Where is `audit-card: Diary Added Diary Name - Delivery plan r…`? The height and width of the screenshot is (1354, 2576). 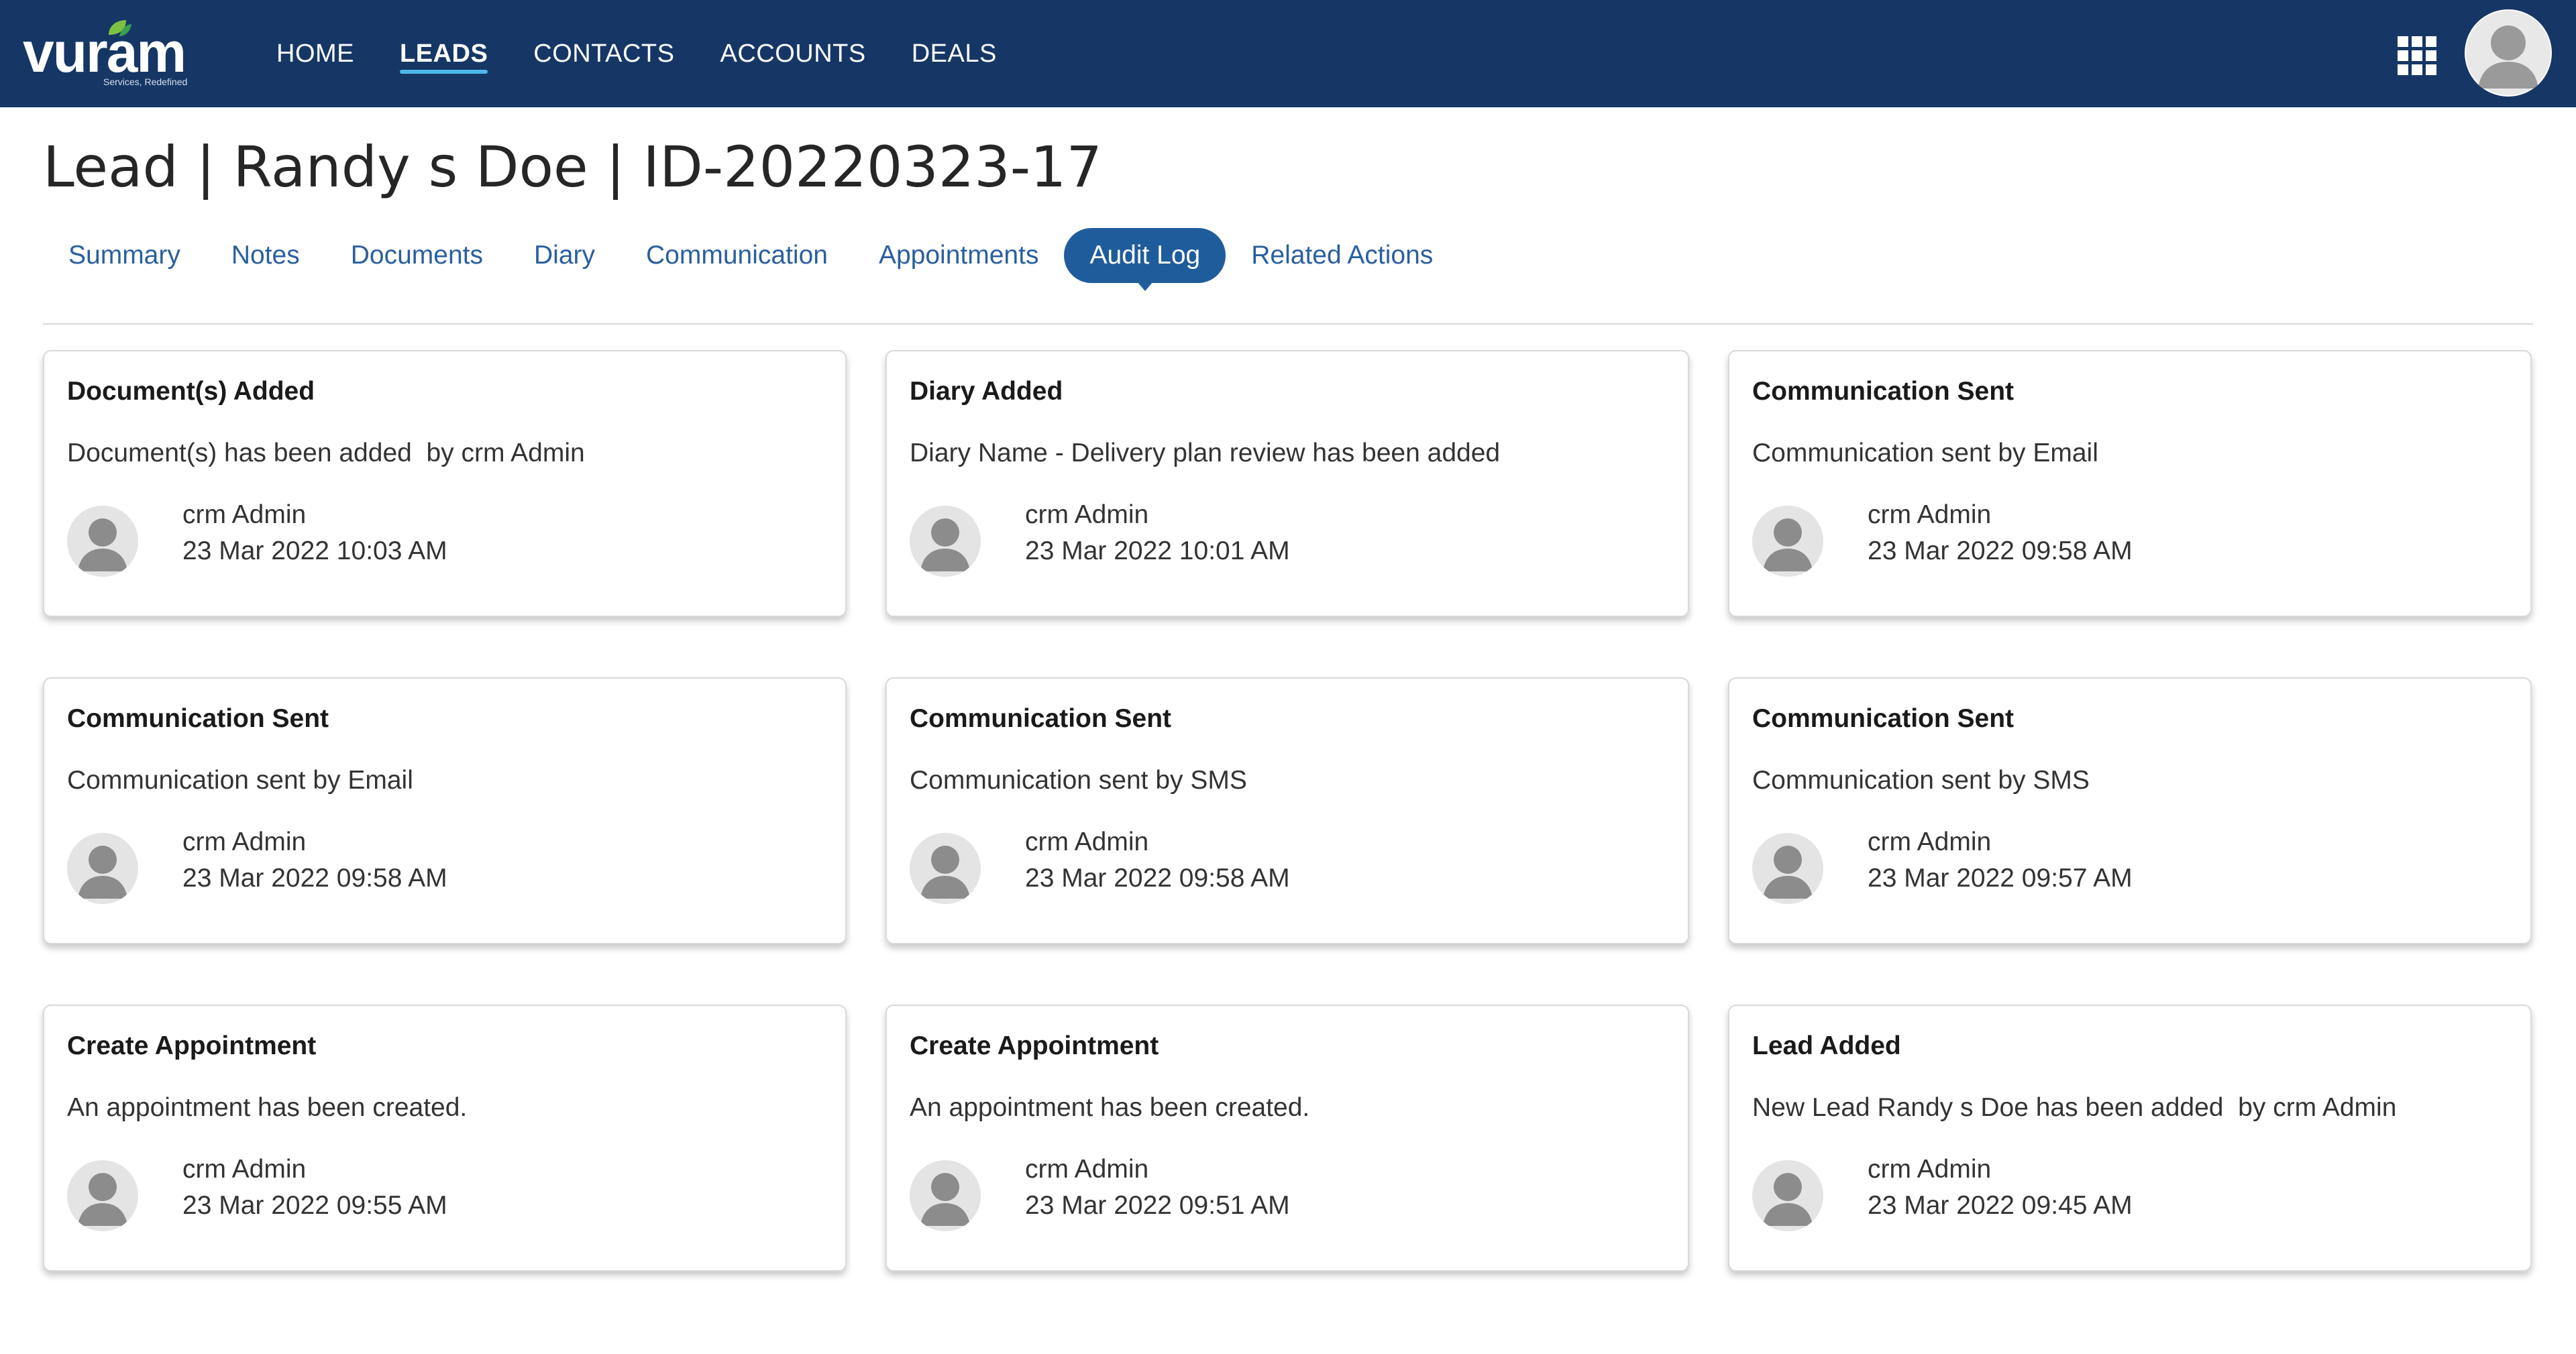
audit-card: Diary Added Diary Name - Delivery plan r… is located at coordinates (1287, 483).